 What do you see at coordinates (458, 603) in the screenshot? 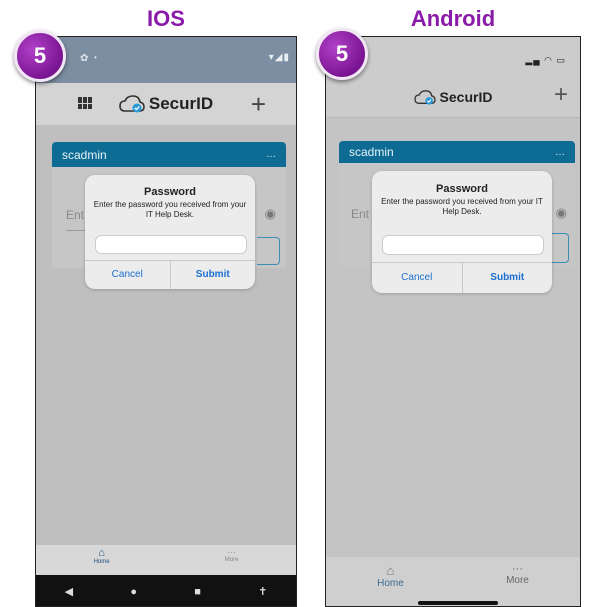
I see `home-indicator` at bounding box center [458, 603].